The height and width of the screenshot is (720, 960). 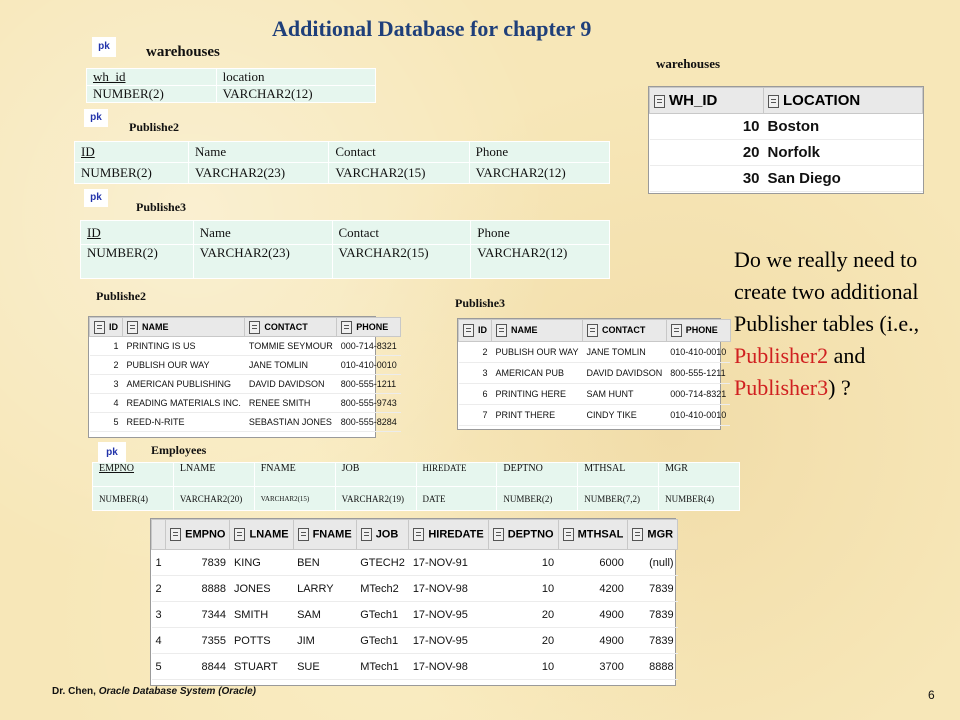 I want to click on row-number: 1, so click(x=158, y=562).